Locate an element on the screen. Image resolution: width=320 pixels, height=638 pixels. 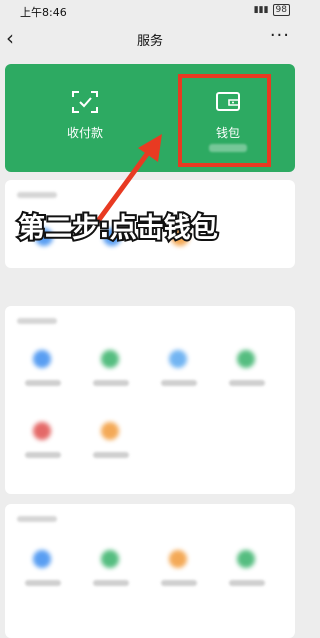
scan-frame-icon is located at coordinates (85, 102).